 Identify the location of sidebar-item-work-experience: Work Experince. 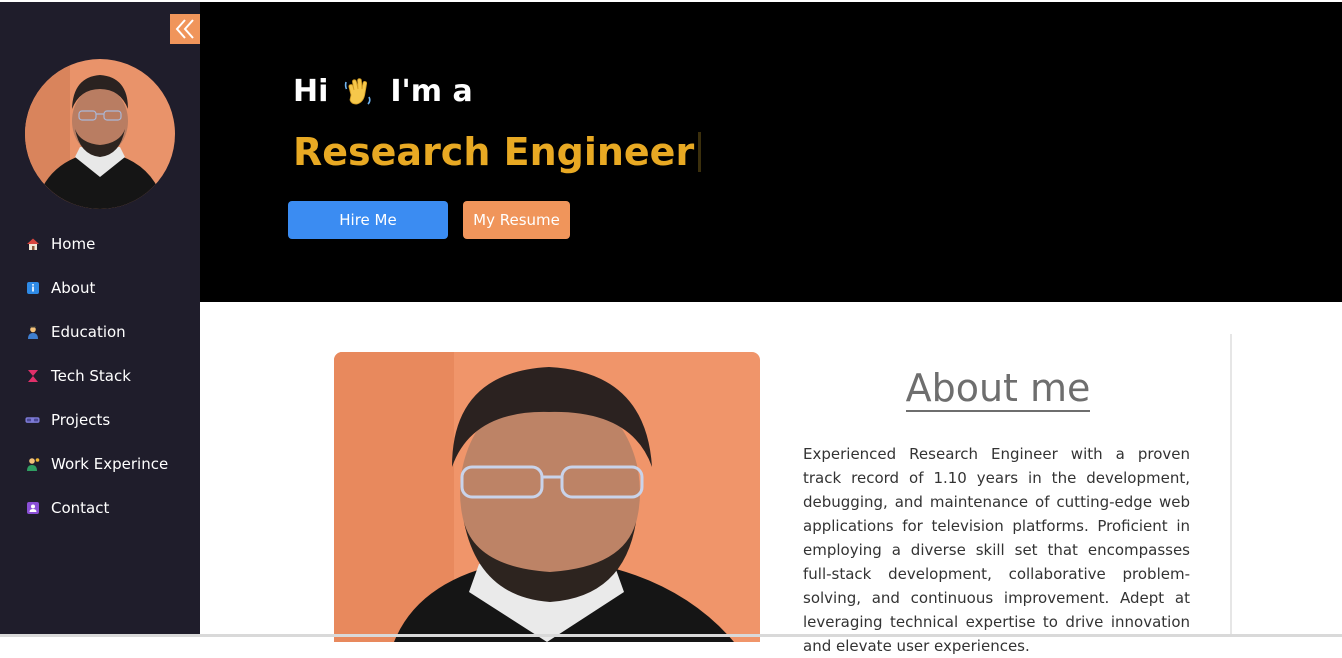
(100, 464).